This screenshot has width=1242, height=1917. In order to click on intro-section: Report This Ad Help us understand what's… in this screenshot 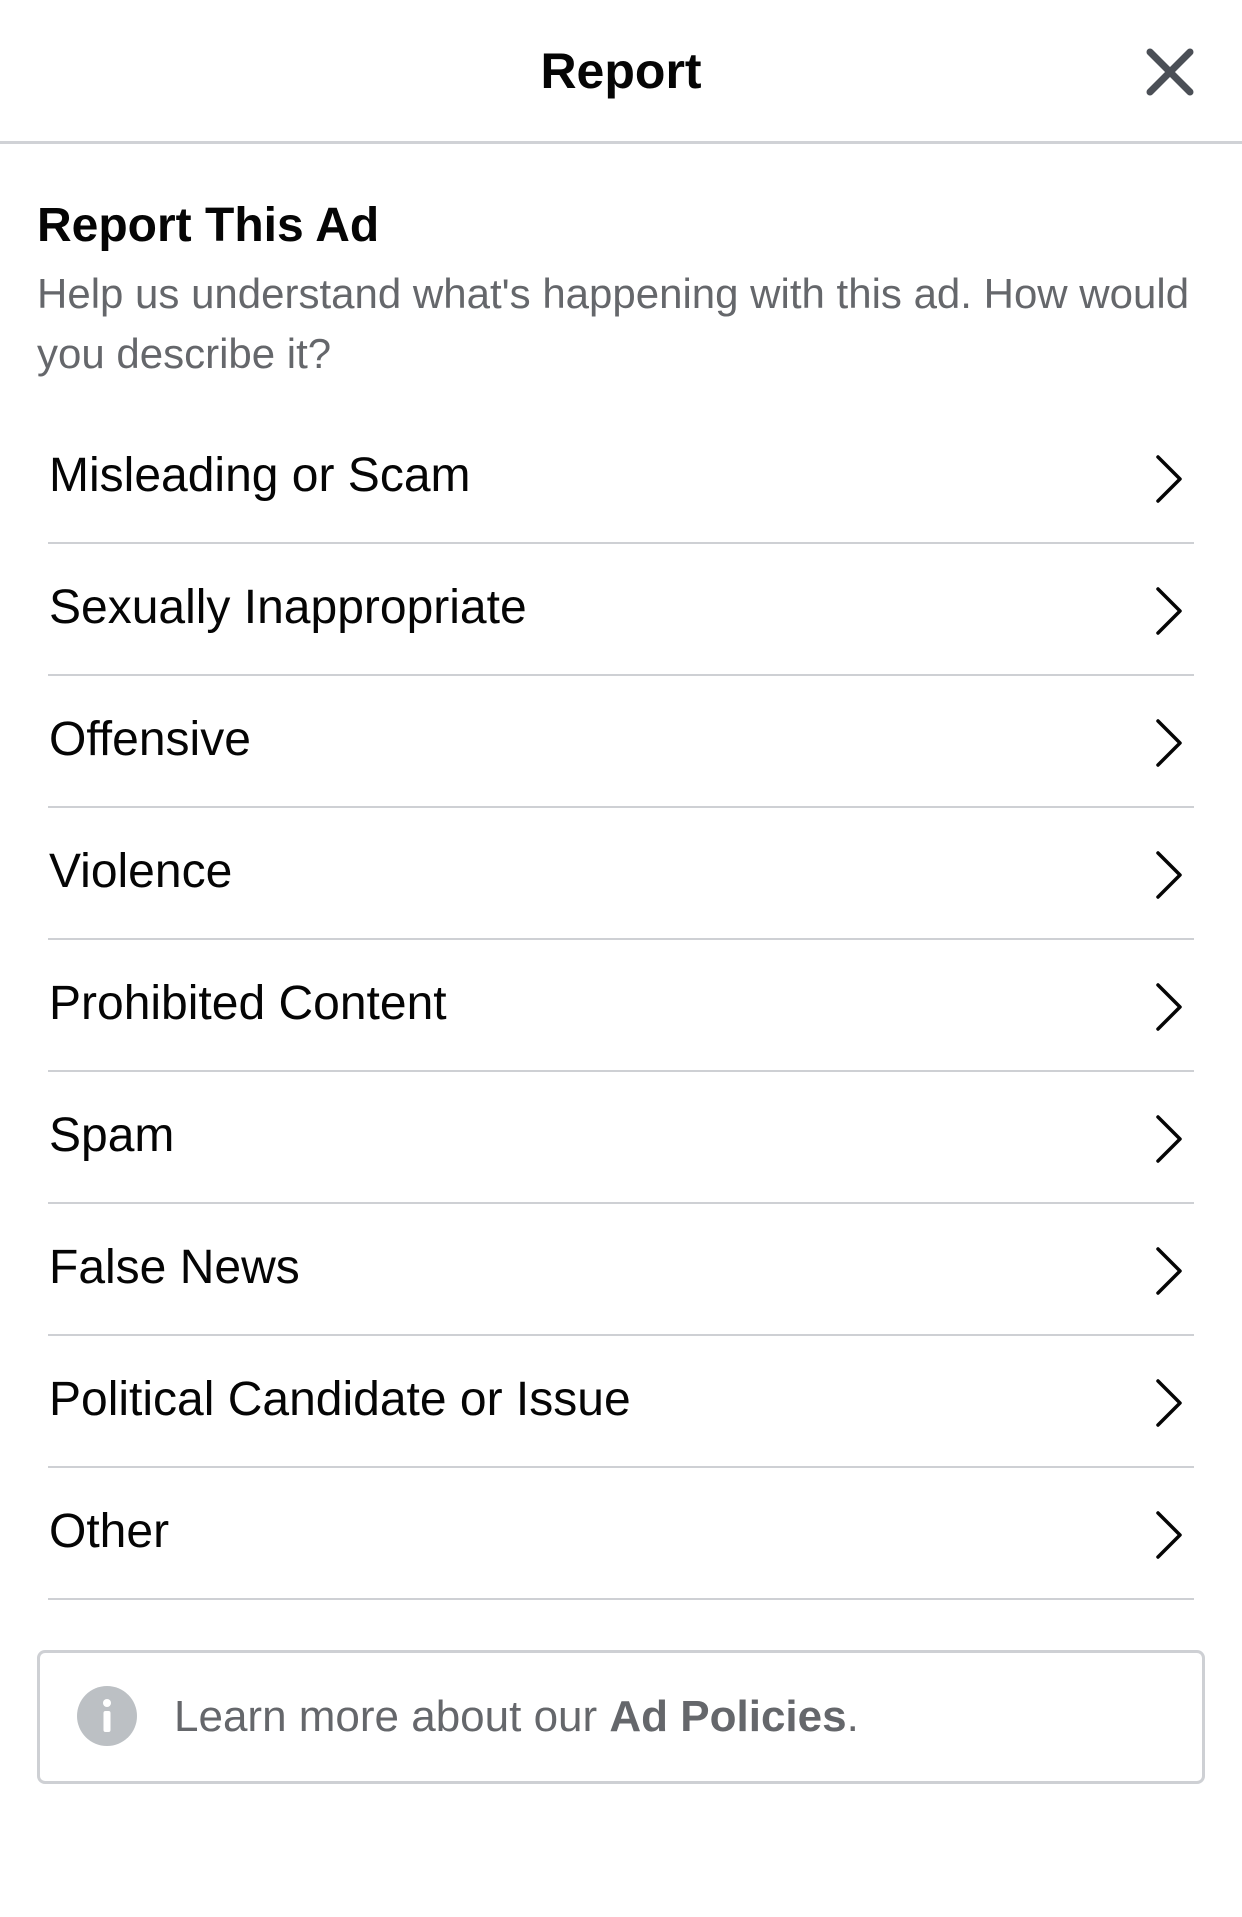, I will do `click(621, 290)`.